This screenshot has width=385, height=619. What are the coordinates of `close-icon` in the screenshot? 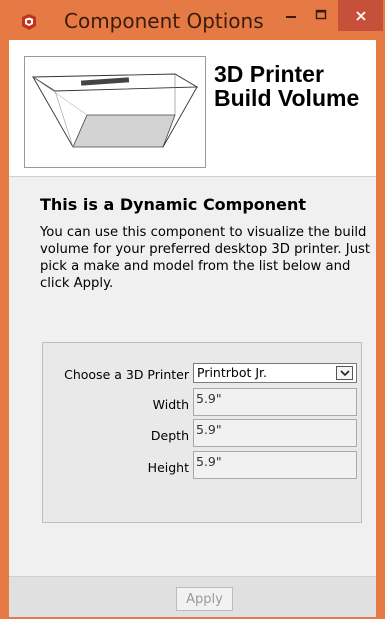 It's located at (360, 15).